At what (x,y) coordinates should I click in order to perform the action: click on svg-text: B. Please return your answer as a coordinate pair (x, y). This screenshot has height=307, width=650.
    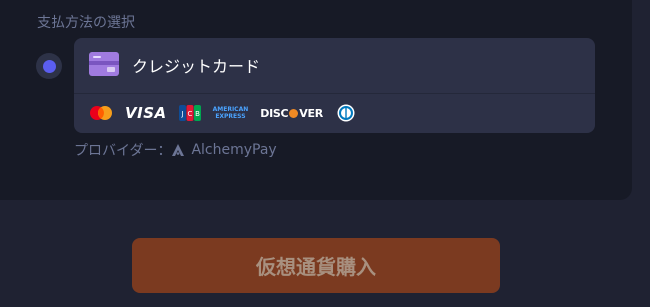
    Looking at the image, I should click on (197, 114).